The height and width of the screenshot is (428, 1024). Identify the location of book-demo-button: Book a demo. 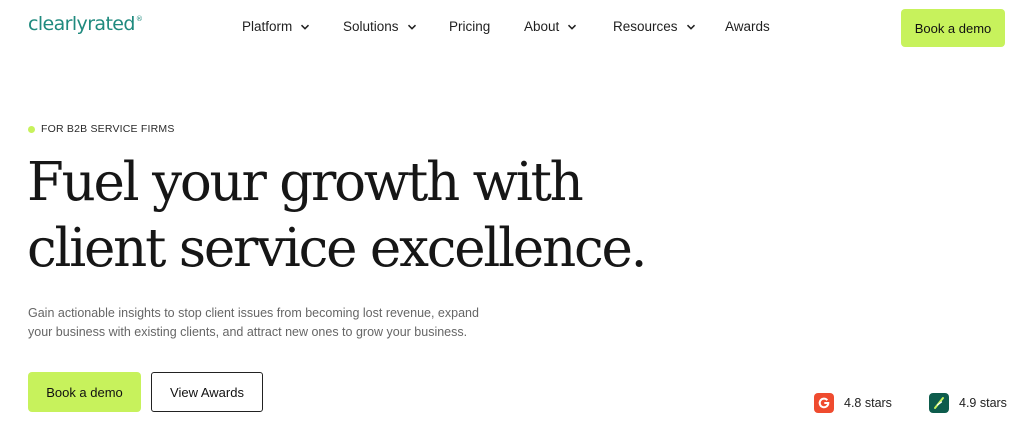
(84, 392).